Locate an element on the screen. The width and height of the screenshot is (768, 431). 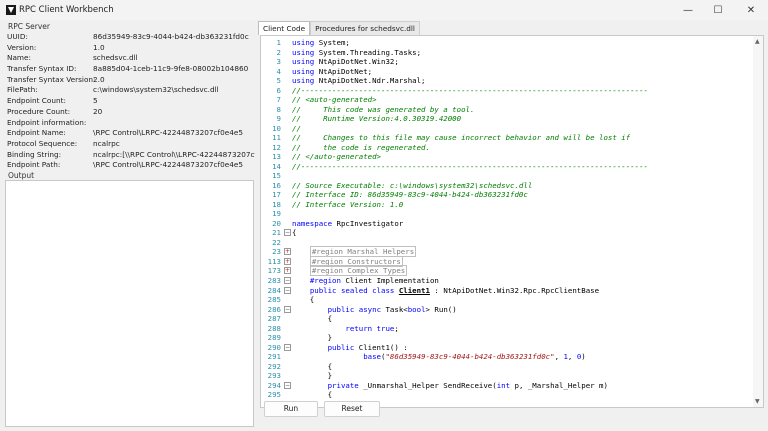
property-row: Endpoint Count: 5 is located at coordinates (129, 101).